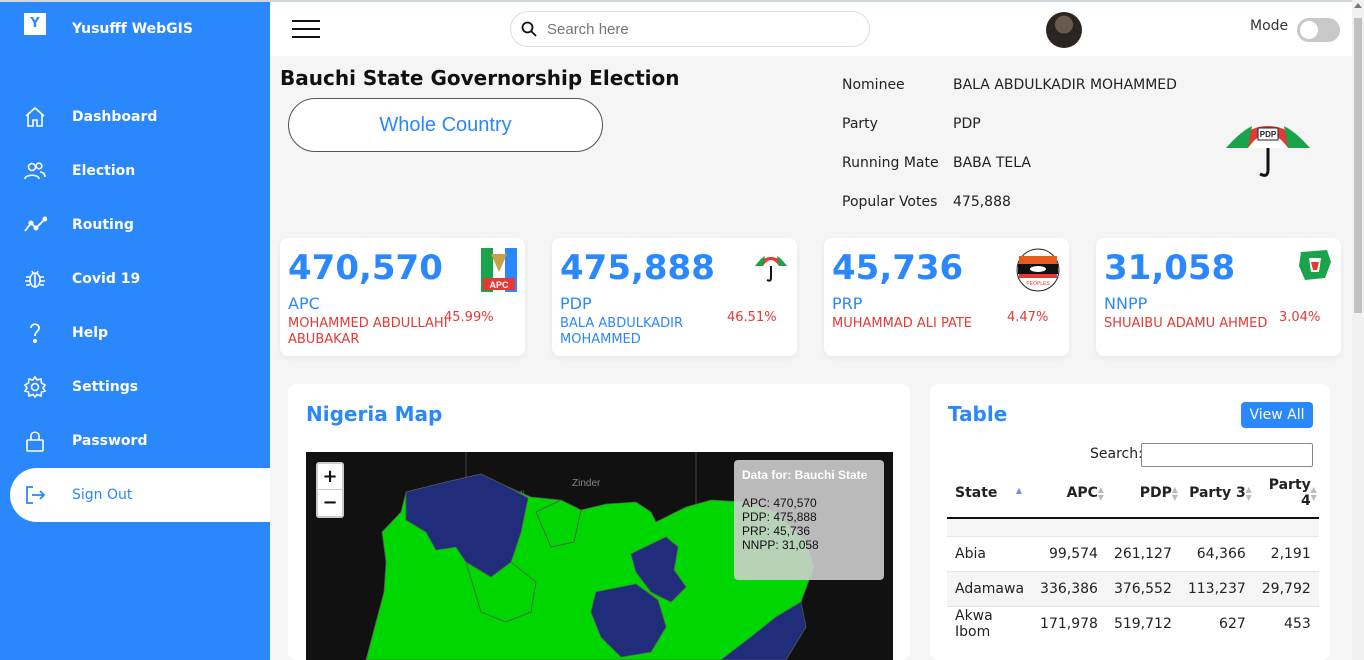 This screenshot has width=1364, height=660. Describe the element at coordinates (35, 117) in the screenshot. I see `home-icon` at that location.